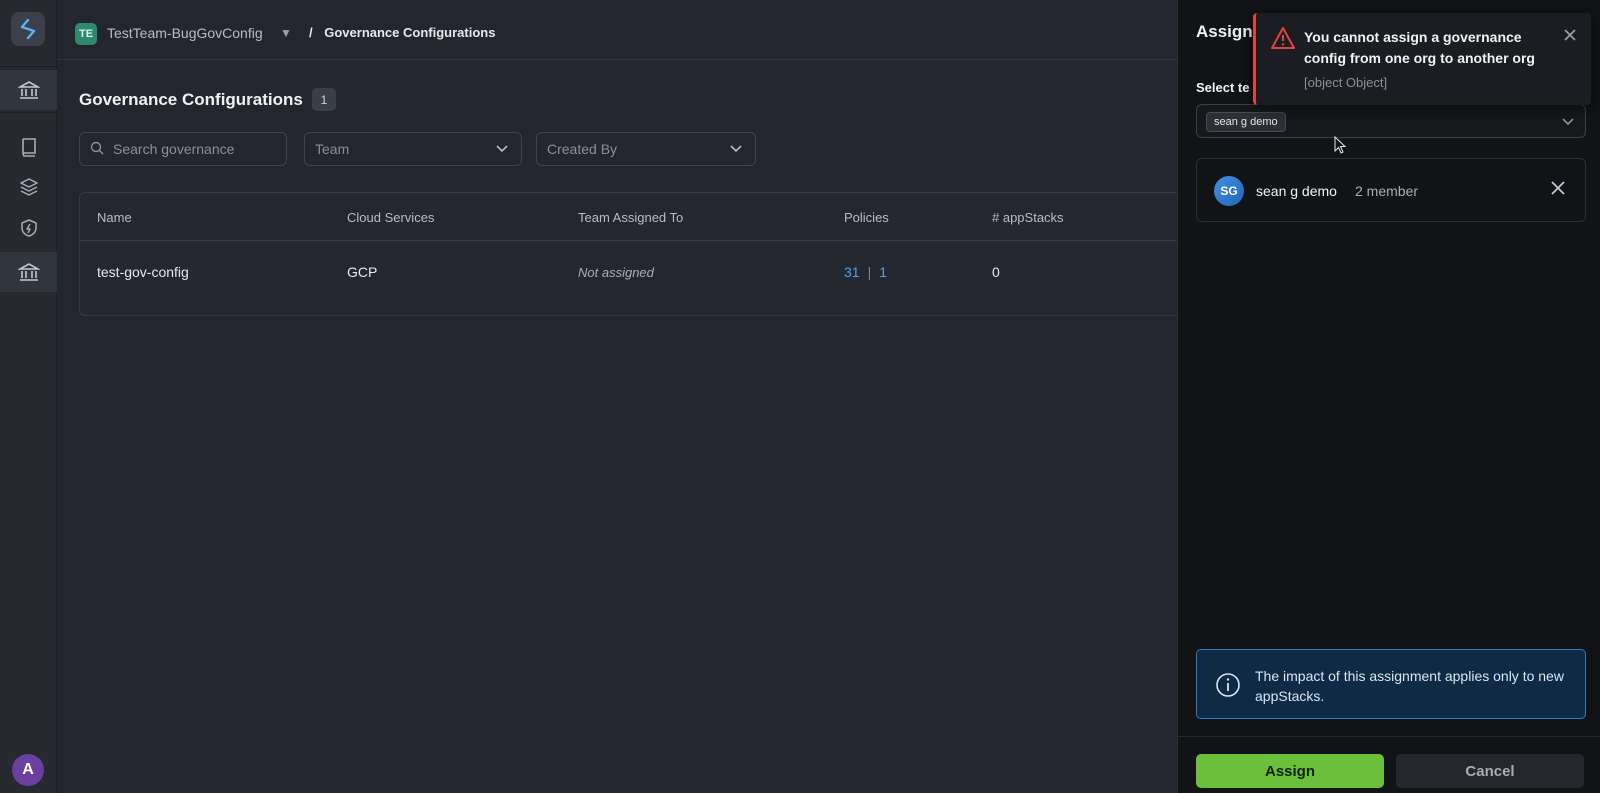  What do you see at coordinates (86, 34) in the screenshot?
I see `team-badge: TE` at bounding box center [86, 34].